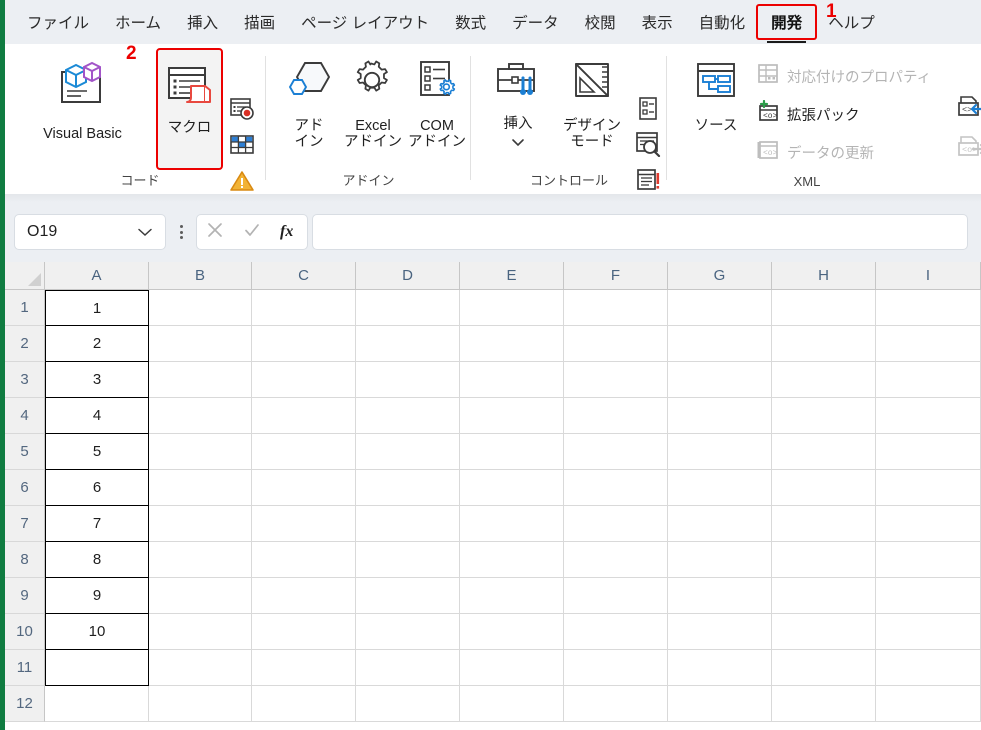 This screenshot has height=730, width=981. I want to click on row-header-5: 5, so click(25, 452).